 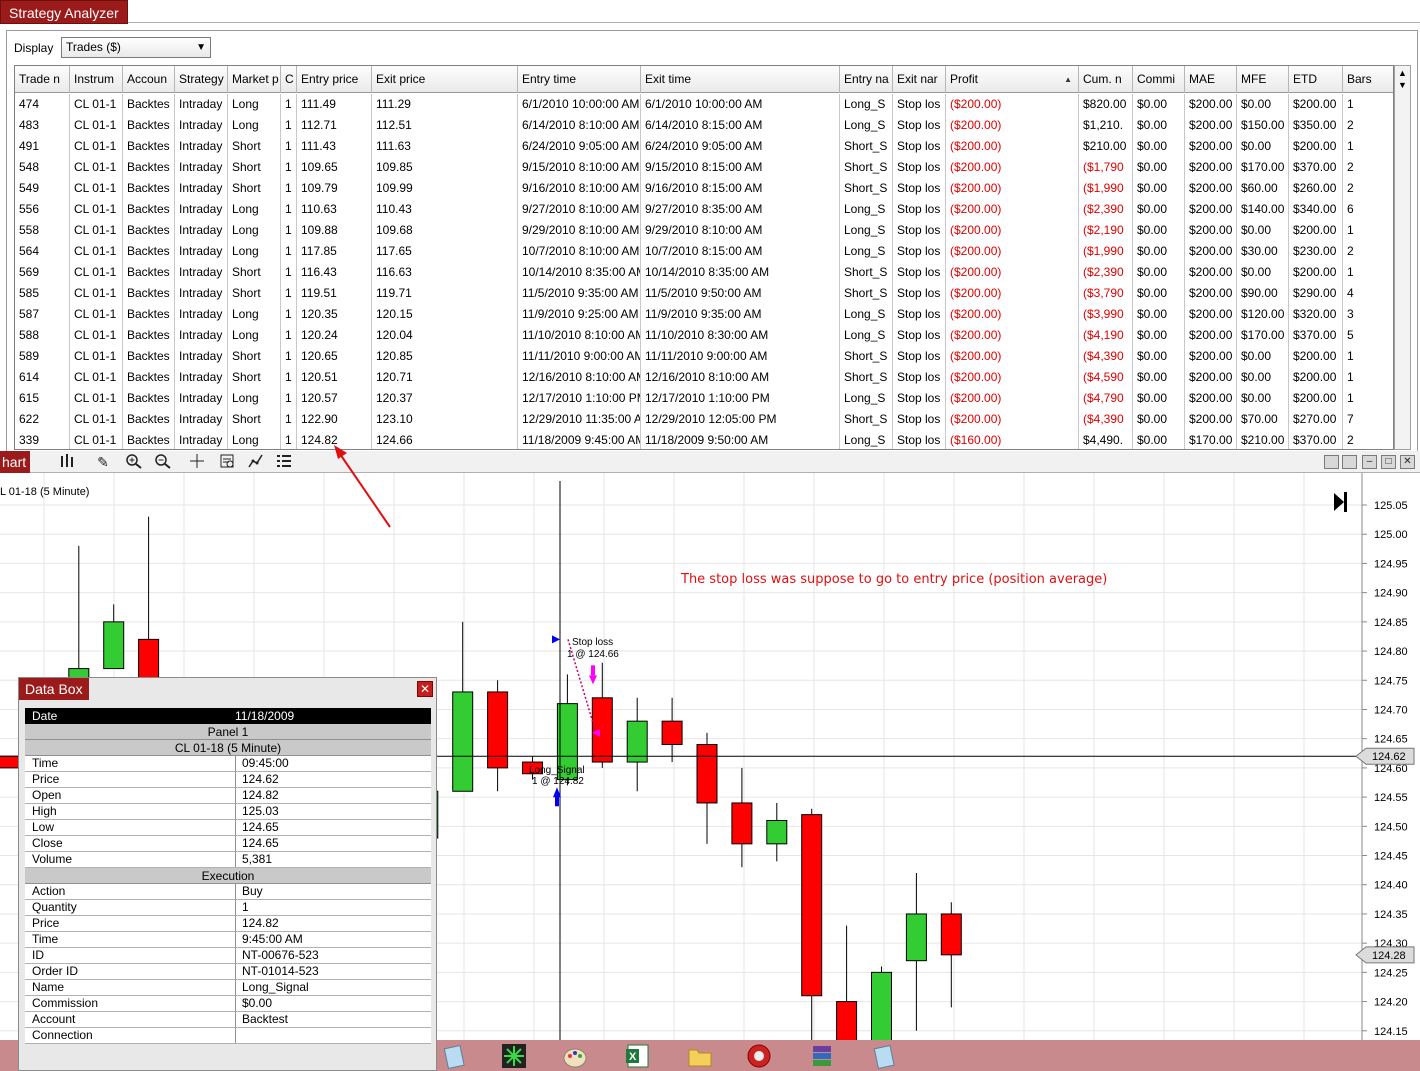 What do you see at coordinates (919, 79) in the screenshot?
I see `column-header: Exit nar` at bounding box center [919, 79].